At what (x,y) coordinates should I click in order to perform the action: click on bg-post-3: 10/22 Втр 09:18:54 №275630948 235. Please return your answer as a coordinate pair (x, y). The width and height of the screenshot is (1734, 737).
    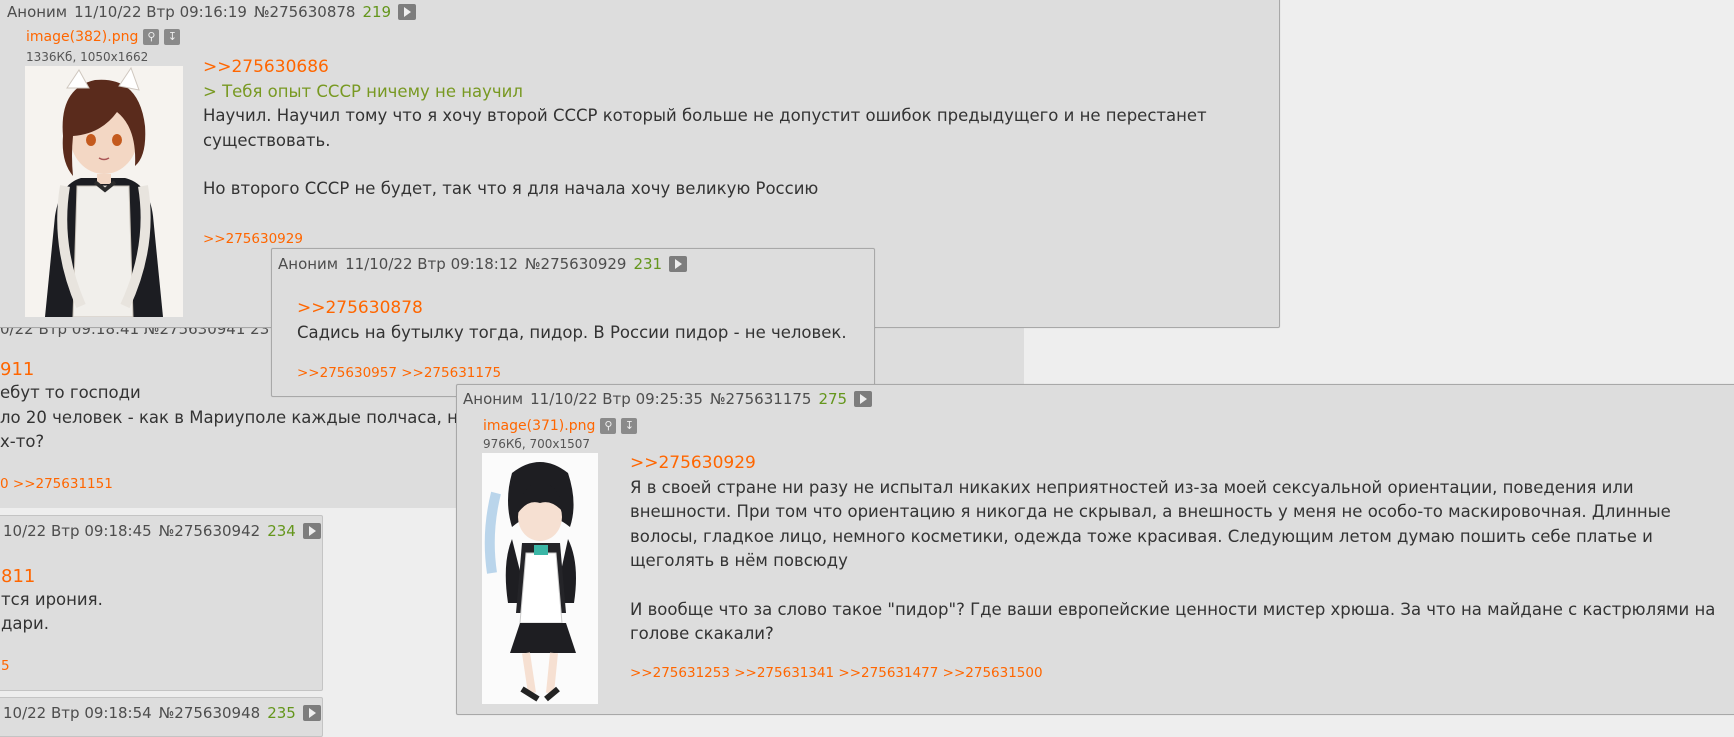
    Looking at the image, I should click on (161, 717).